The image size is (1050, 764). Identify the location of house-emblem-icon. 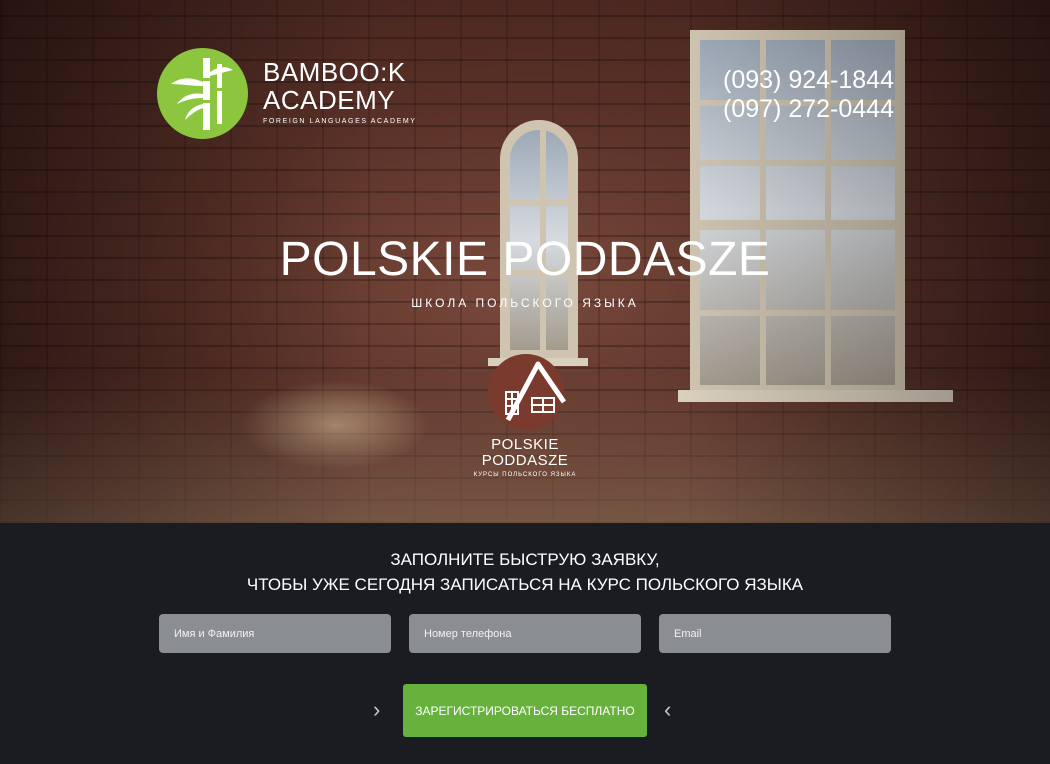
(526, 392).